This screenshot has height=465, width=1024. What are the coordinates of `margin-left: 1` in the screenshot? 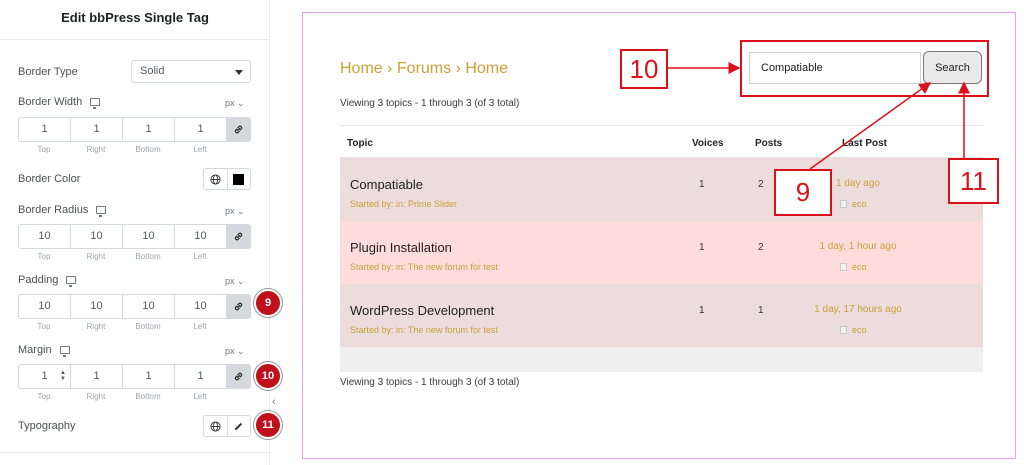 It's located at (200, 376).